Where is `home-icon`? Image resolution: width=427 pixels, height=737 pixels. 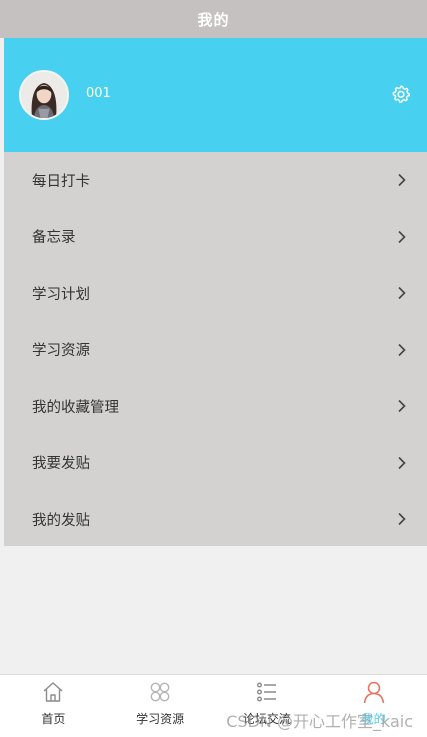 home-icon is located at coordinates (53, 692).